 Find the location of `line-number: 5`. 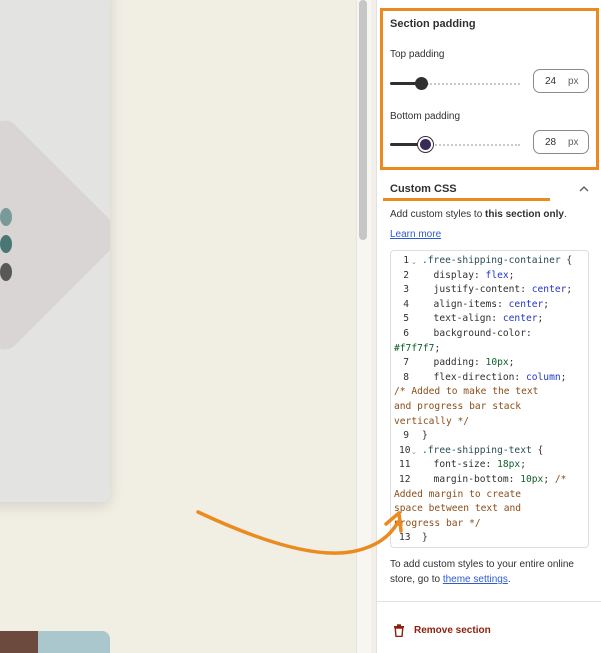

line-number: 5 is located at coordinates (406, 319).